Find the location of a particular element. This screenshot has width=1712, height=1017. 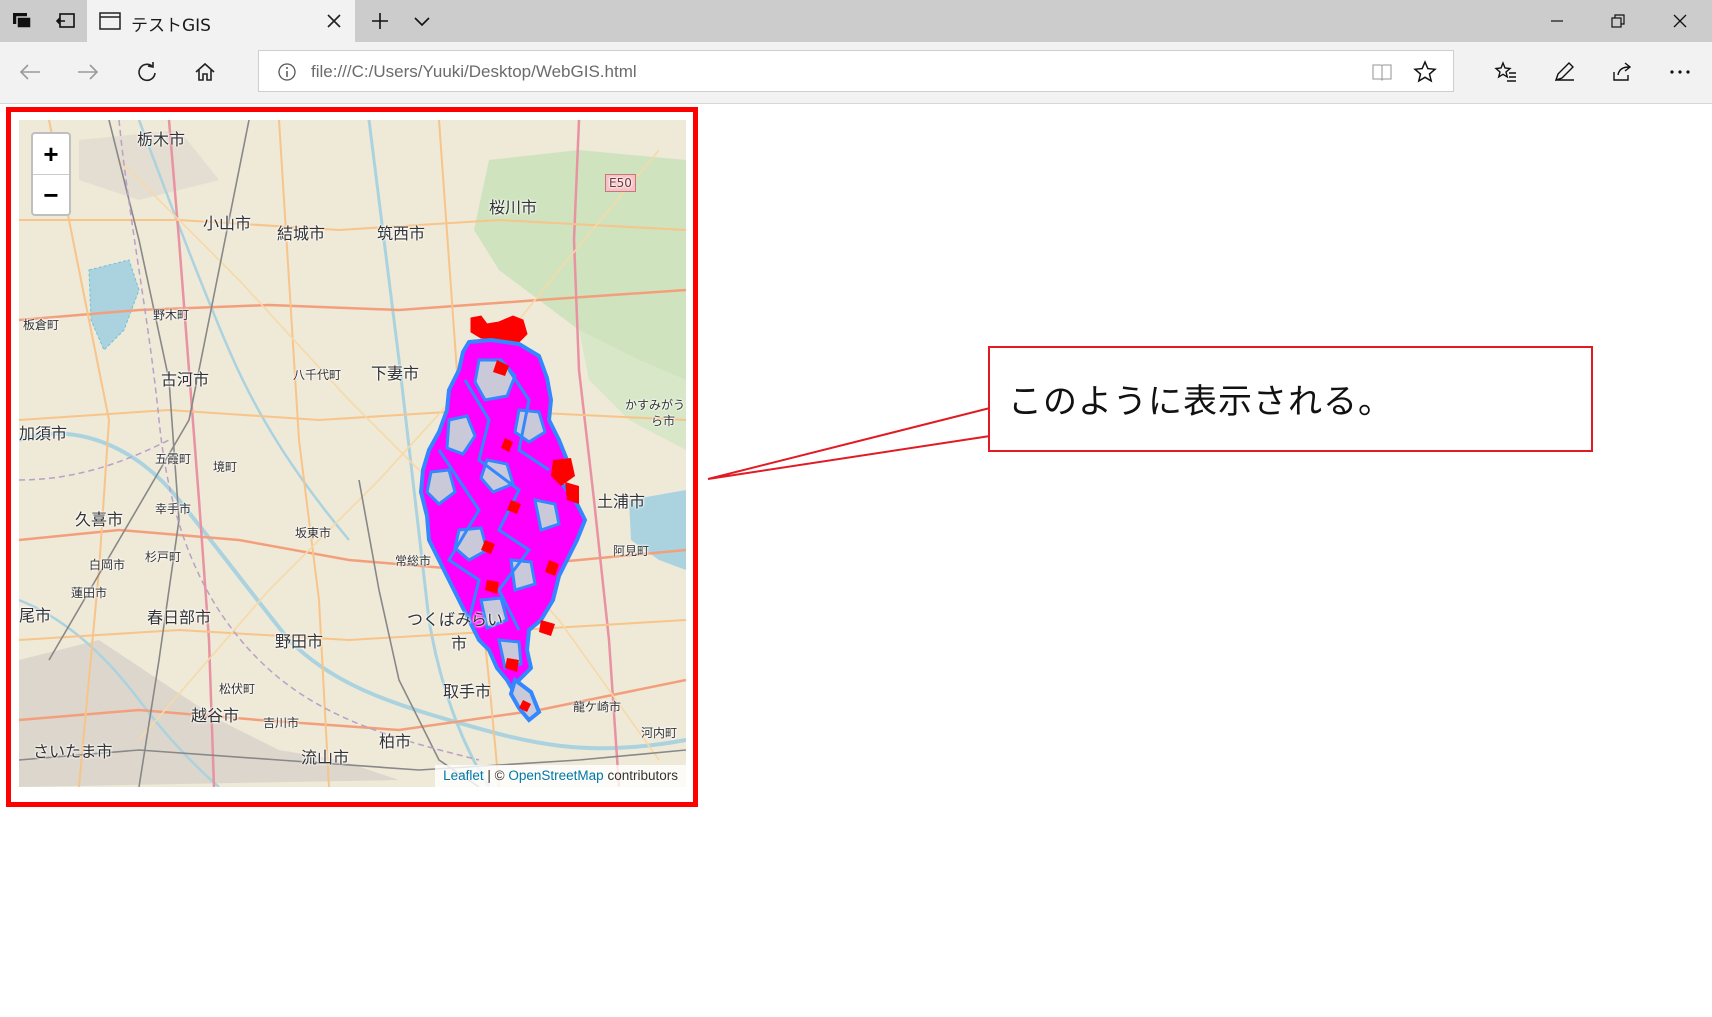

place-label: 白岡市 is located at coordinates (107, 565).